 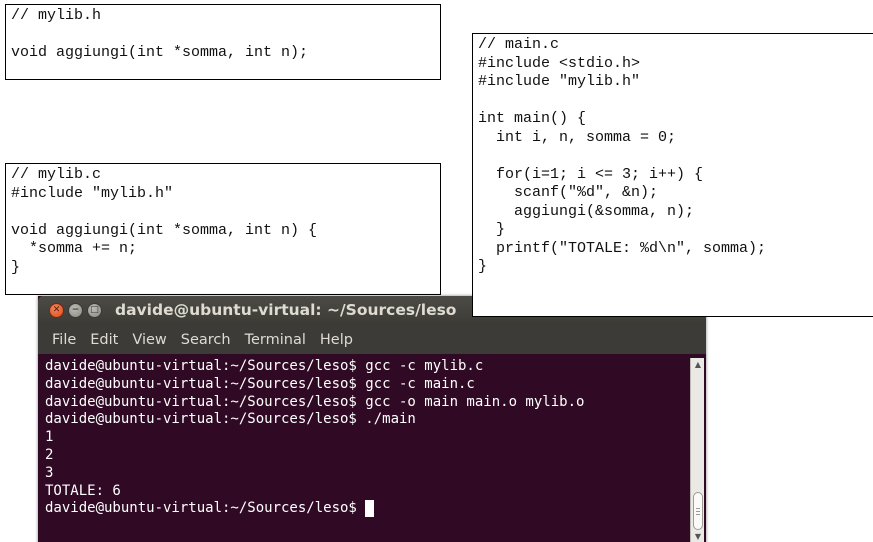 I want to click on terminal-prompt-line: davide@ubuntu-virtual:~/Sources/leso$, so click(x=365, y=509).